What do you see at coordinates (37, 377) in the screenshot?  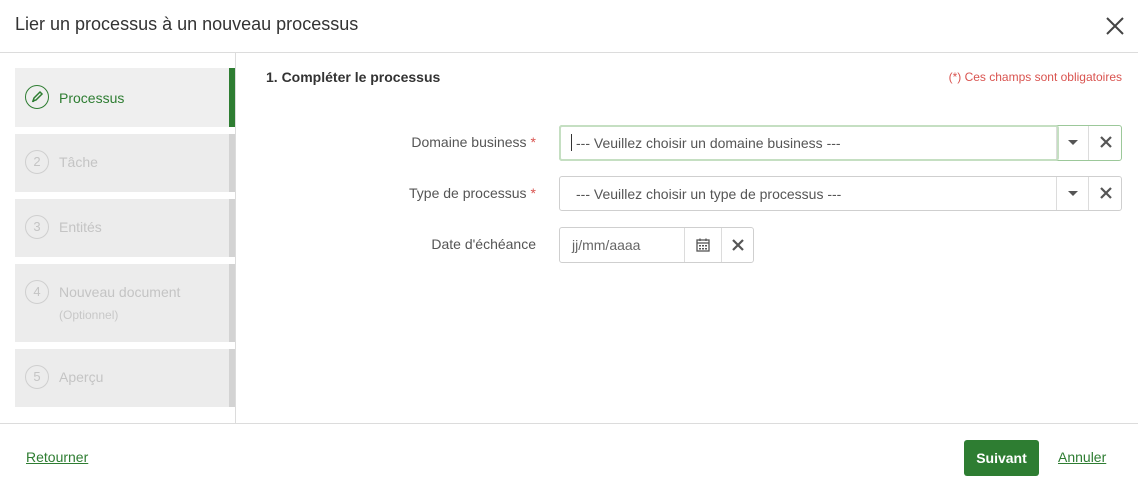 I see `step-number: 5` at bounding box center [37, 377].